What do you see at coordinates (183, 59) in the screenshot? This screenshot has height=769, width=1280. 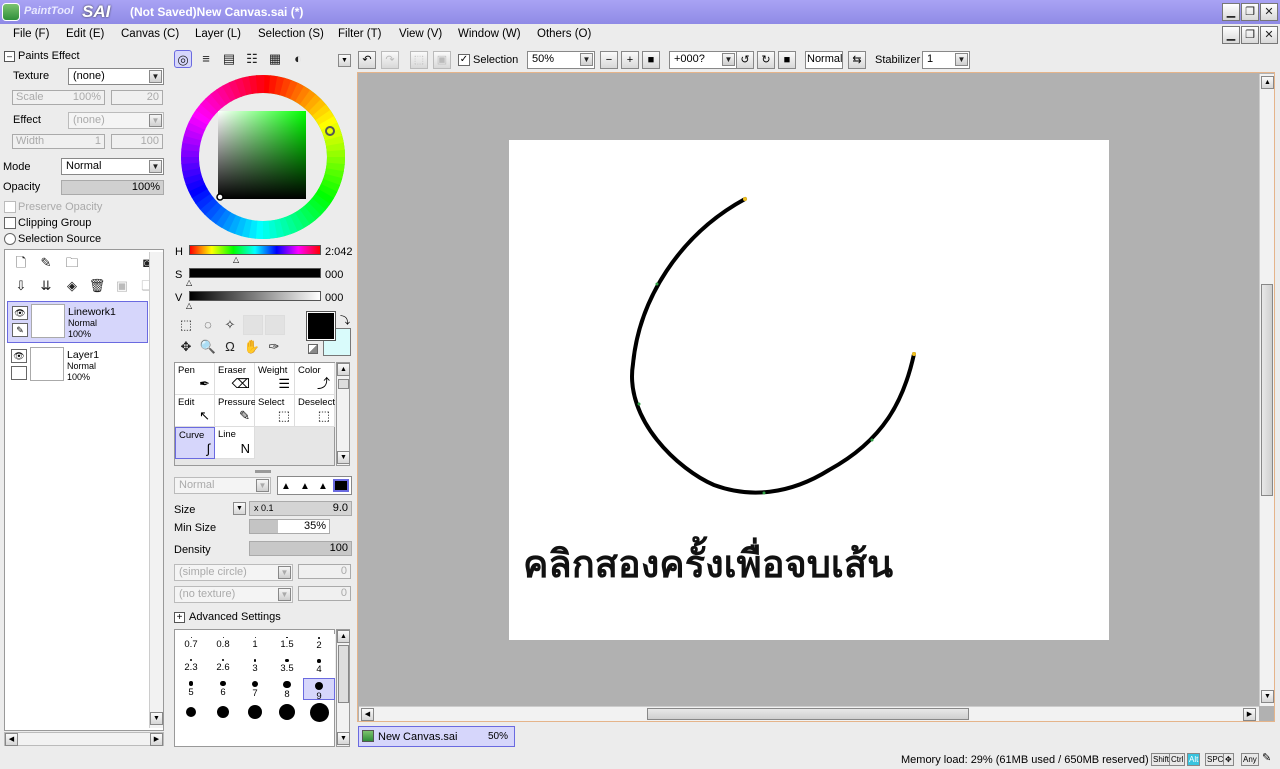 I see `color-wheel-mode-icon: ◎` at bounding box center [183, 59].